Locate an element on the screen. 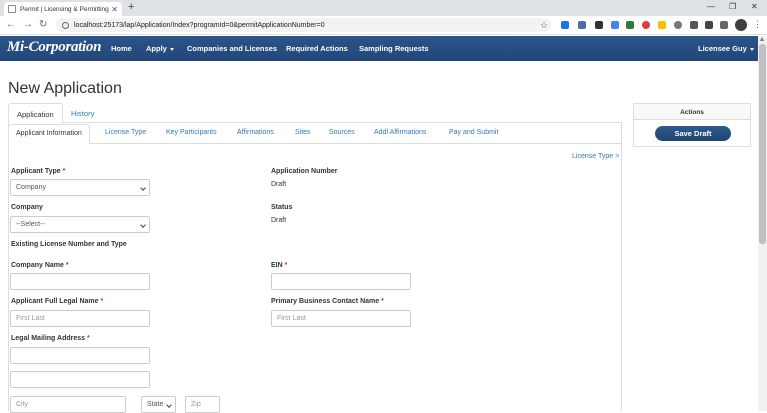  close-tab-icon: ✕ is located at coordinates (114, 9).